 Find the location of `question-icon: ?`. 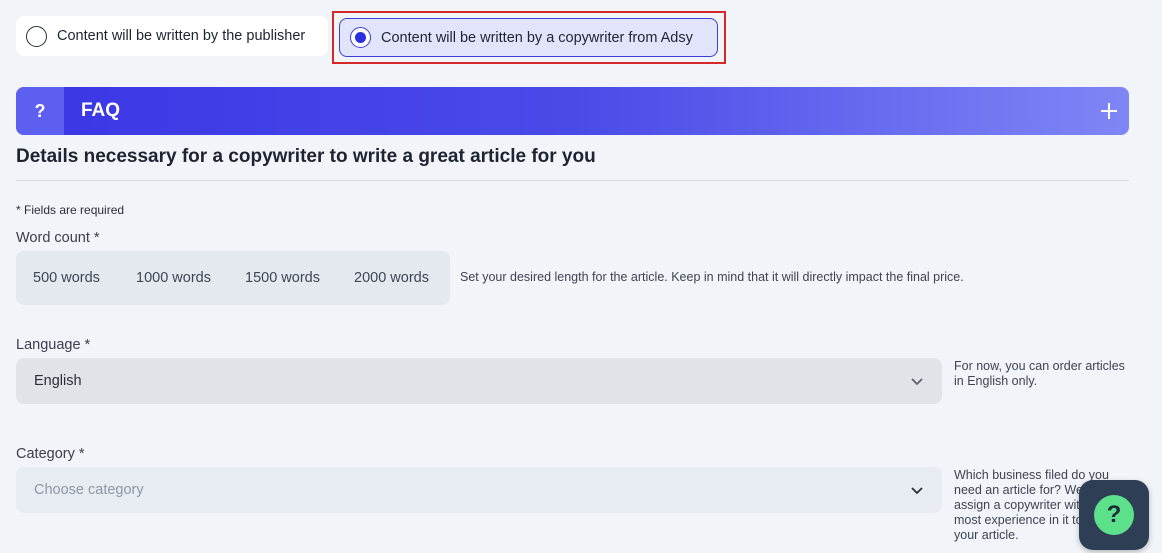

question-icon: ? is located at coordinates (40, 111).